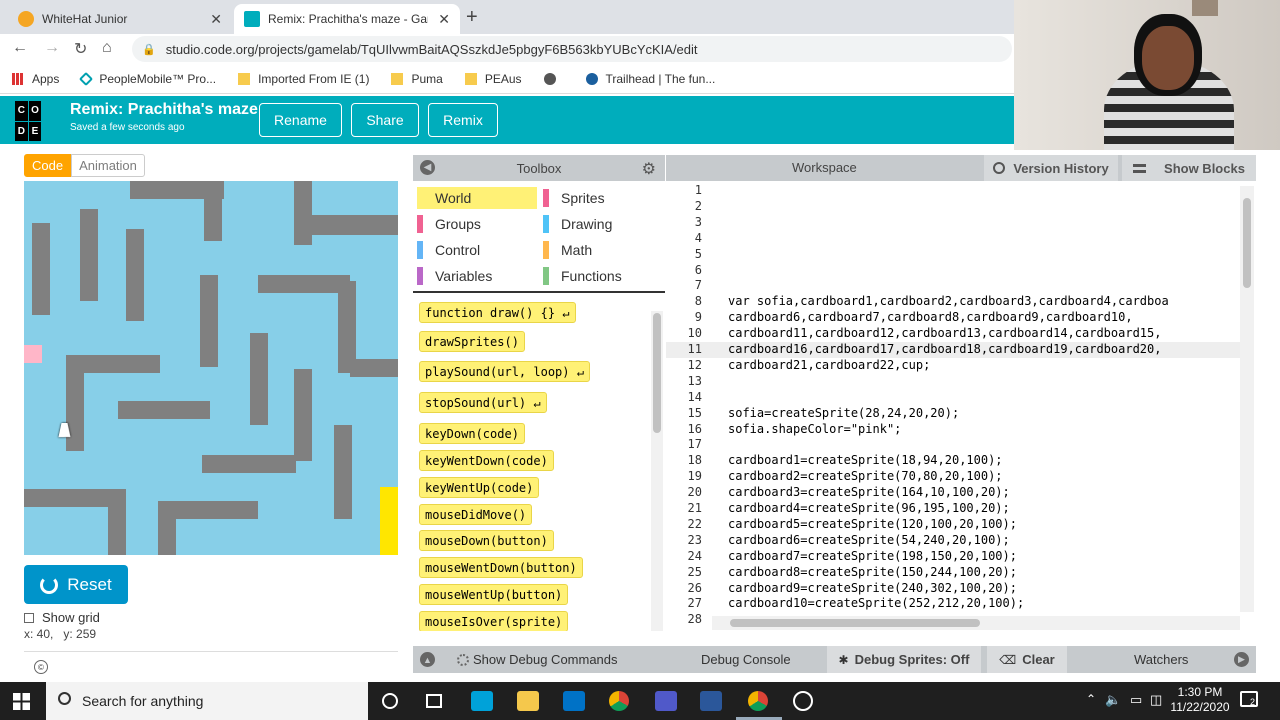  I want to click on gear-icon: ⚙, so click(649, 169).